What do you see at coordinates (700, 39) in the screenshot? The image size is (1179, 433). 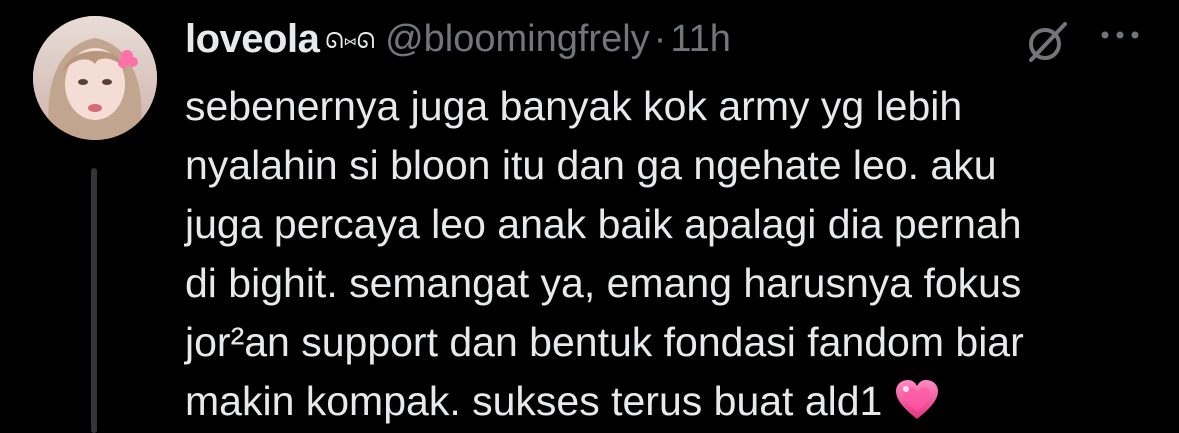 I see `timestamp: 11h` at bounding box center [700, 39].